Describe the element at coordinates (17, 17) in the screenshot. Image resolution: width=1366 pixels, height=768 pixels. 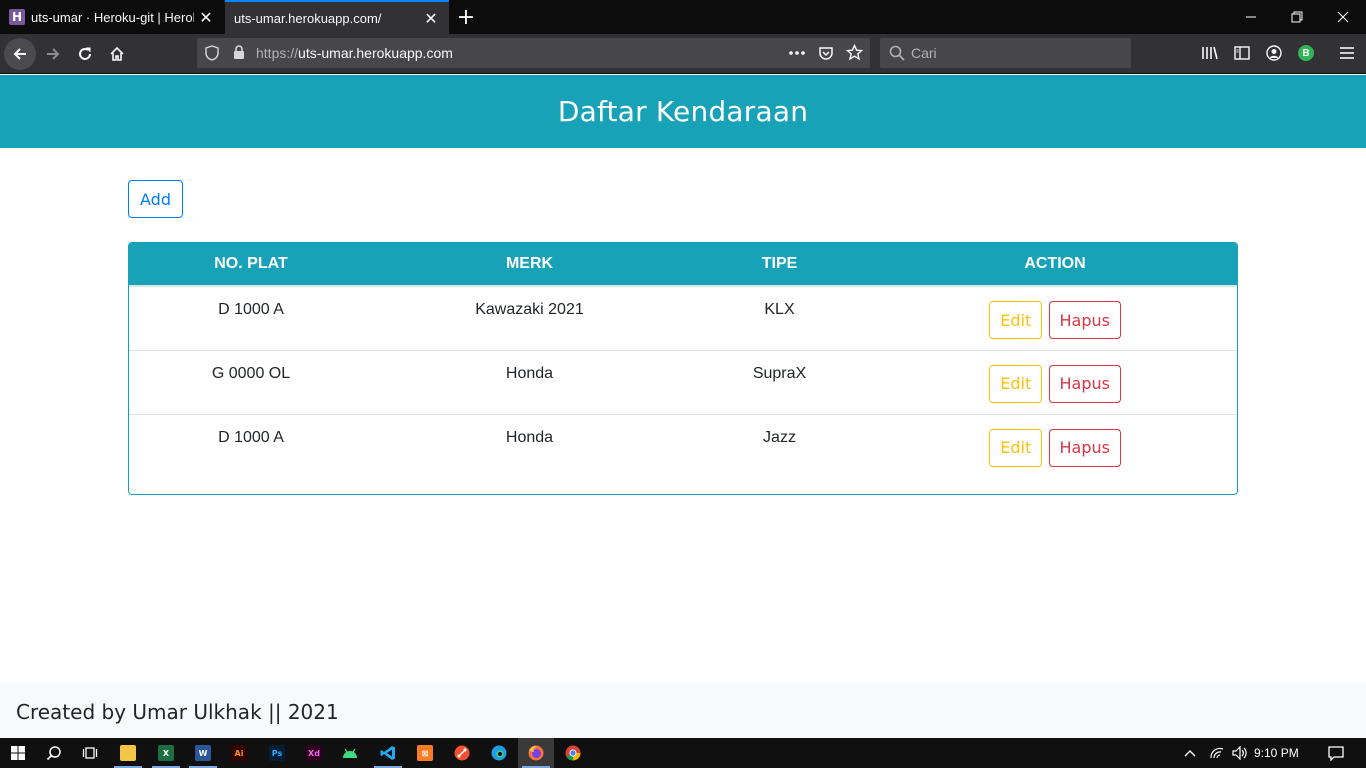
I see `heroku-icon: H` at that location.